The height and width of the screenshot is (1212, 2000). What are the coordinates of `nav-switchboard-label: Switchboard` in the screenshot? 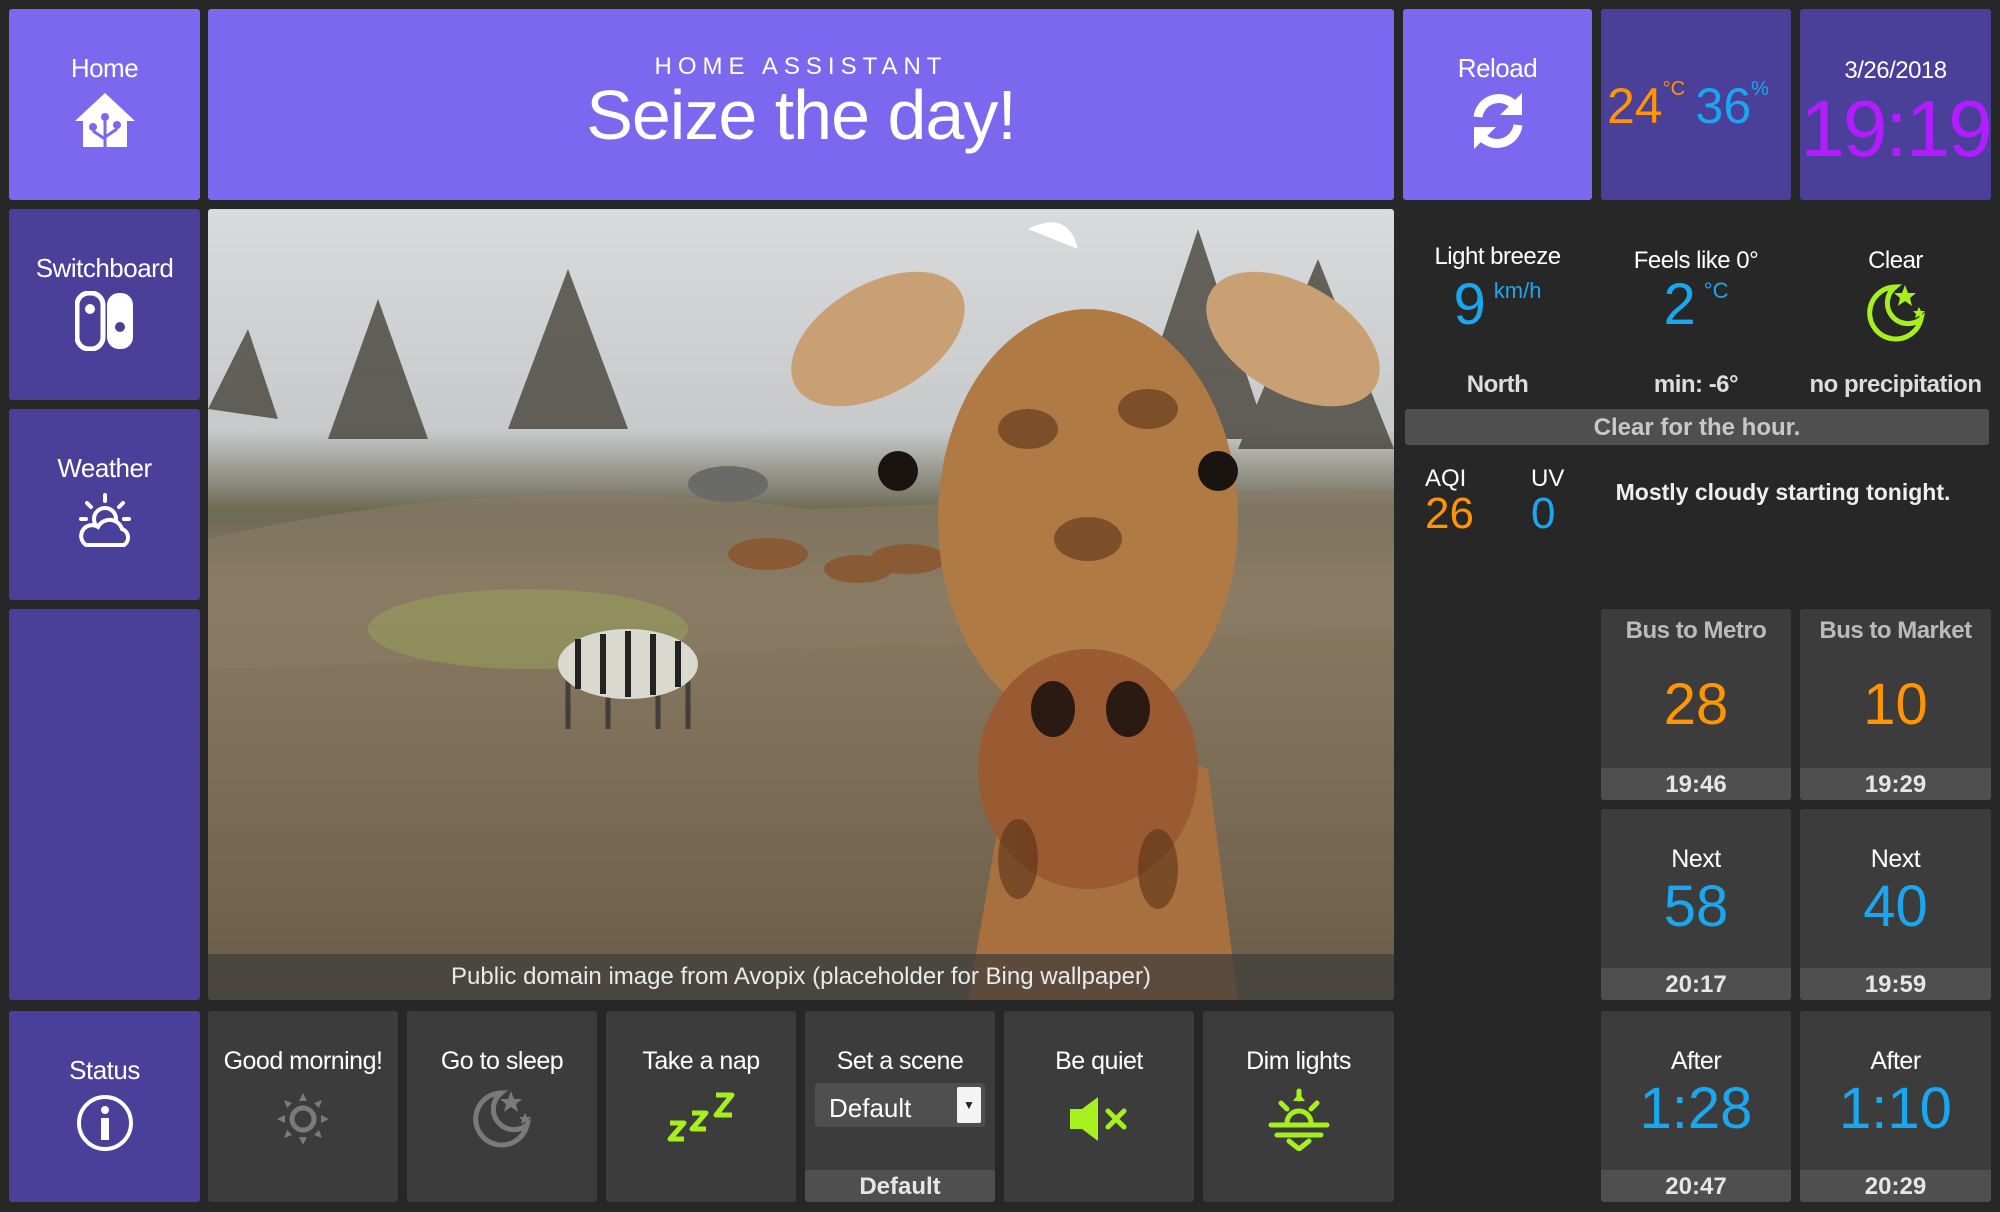 It's located at (104, 268).